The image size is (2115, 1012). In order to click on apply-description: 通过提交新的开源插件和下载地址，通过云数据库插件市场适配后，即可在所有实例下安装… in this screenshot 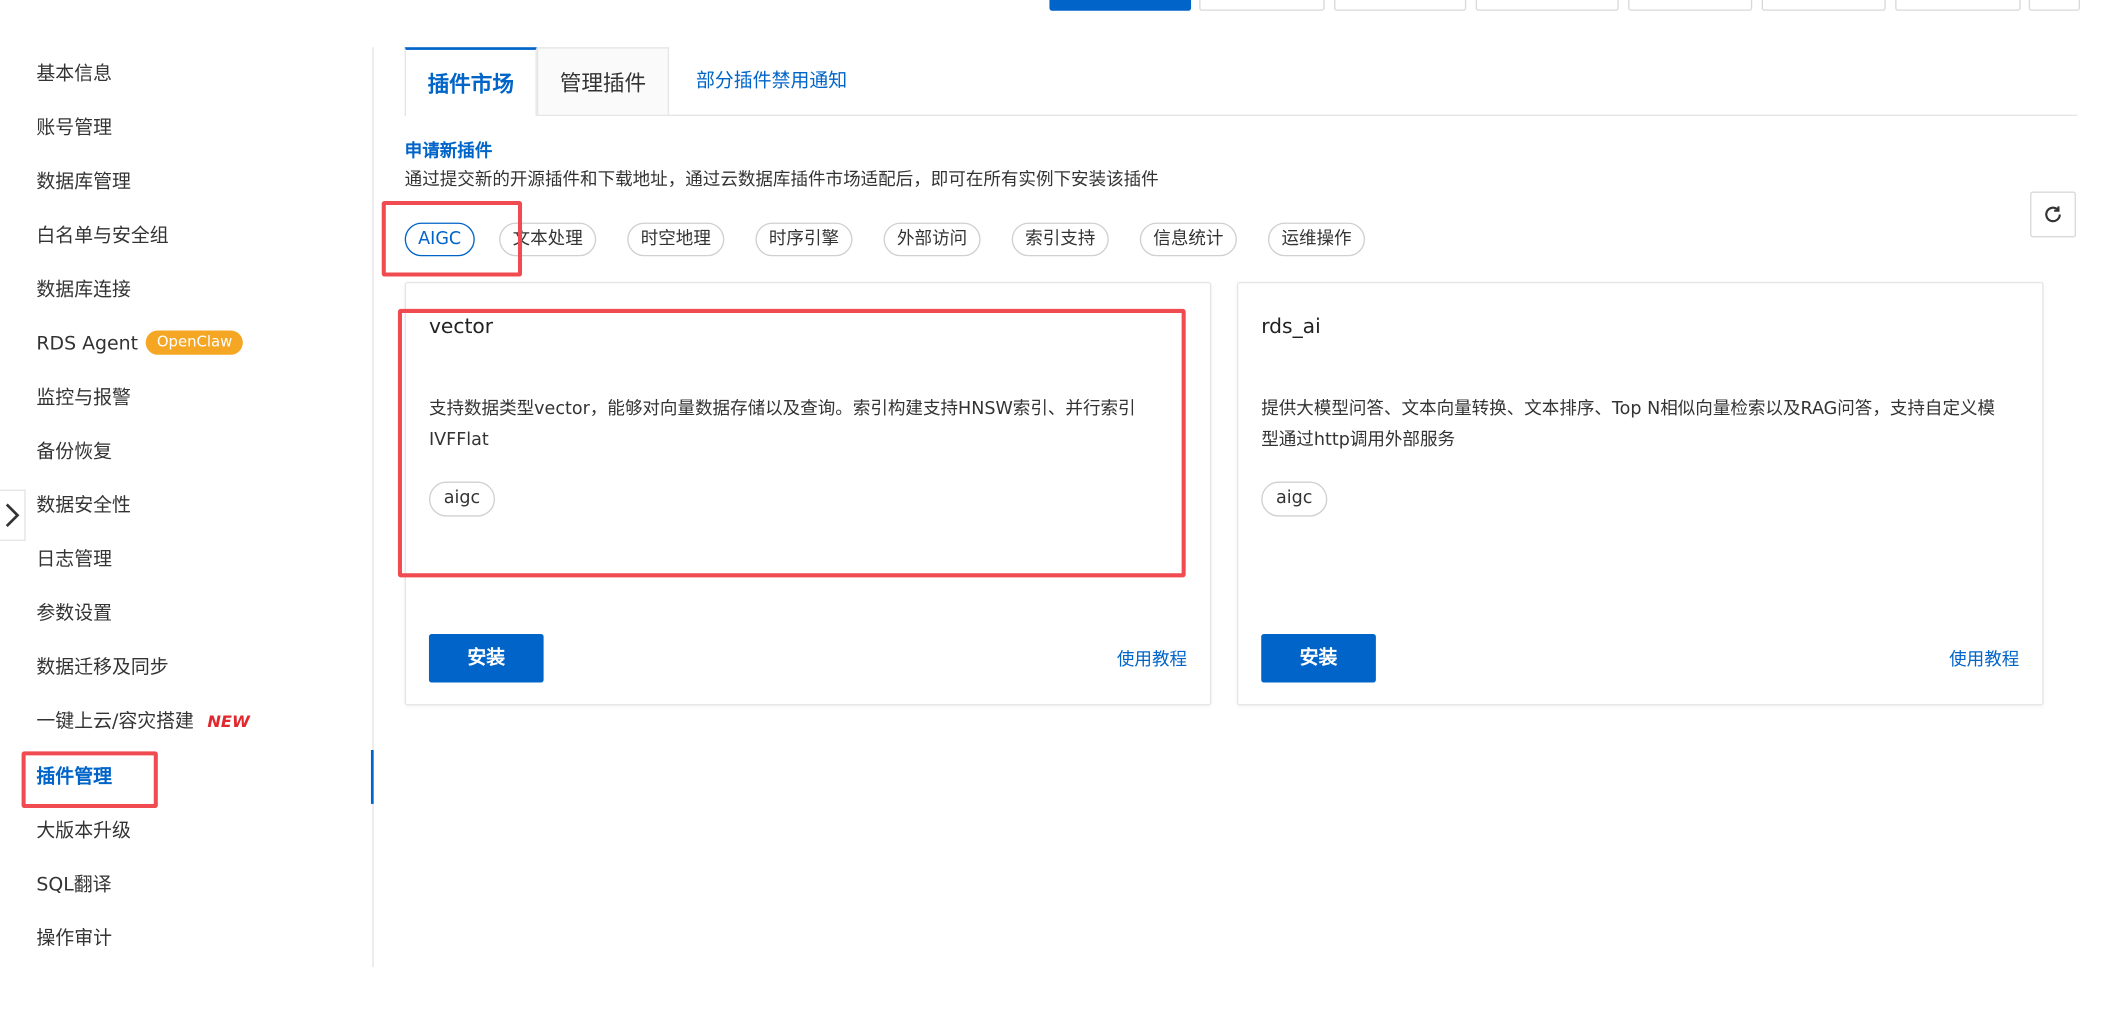, I will do `click(781, 180)`.